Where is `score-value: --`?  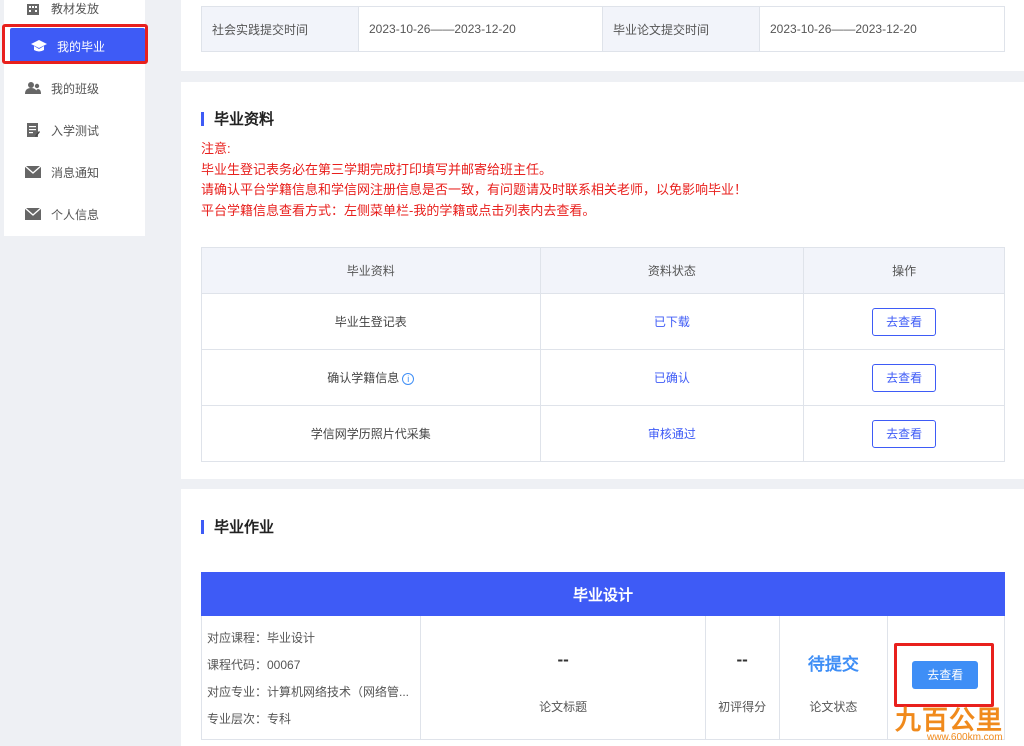 score-value: -- is located at coordinates (742, 659).